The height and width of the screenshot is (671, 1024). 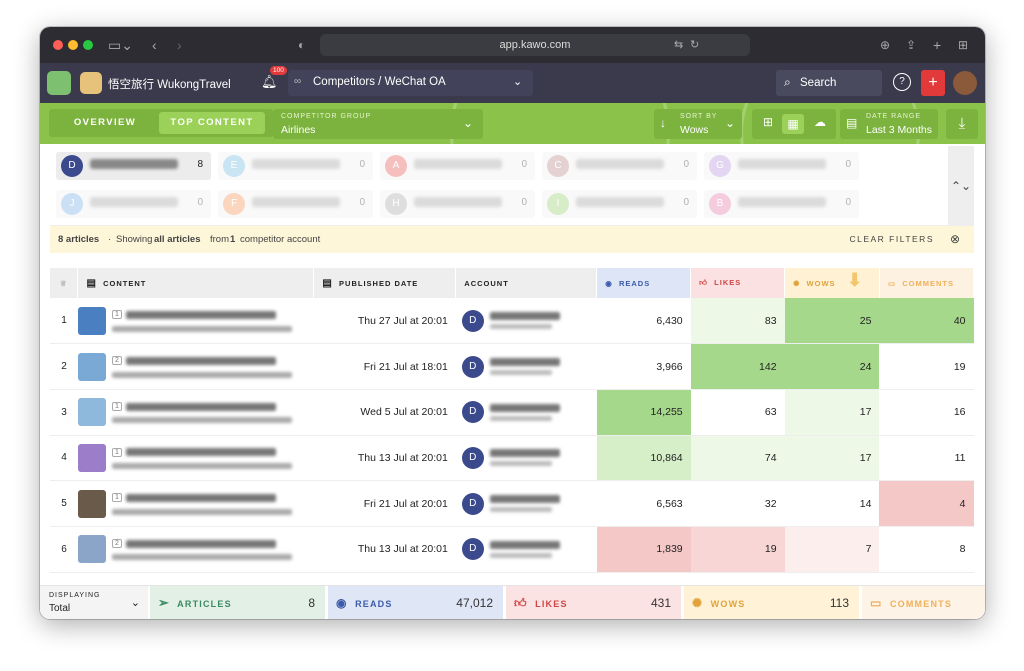 I want to click on account-filter-chip: C0, so click(x=619, y=166).